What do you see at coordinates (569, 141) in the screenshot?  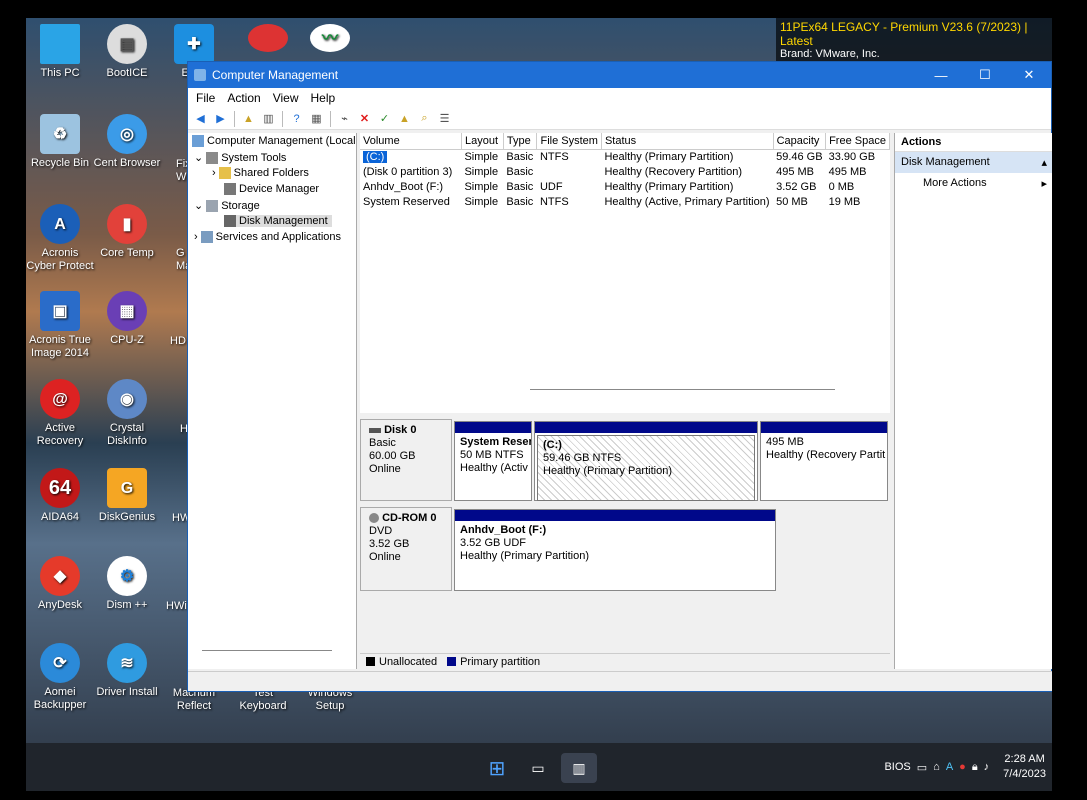 I see `column-file-system: File System` at bounding box center [569, 141].